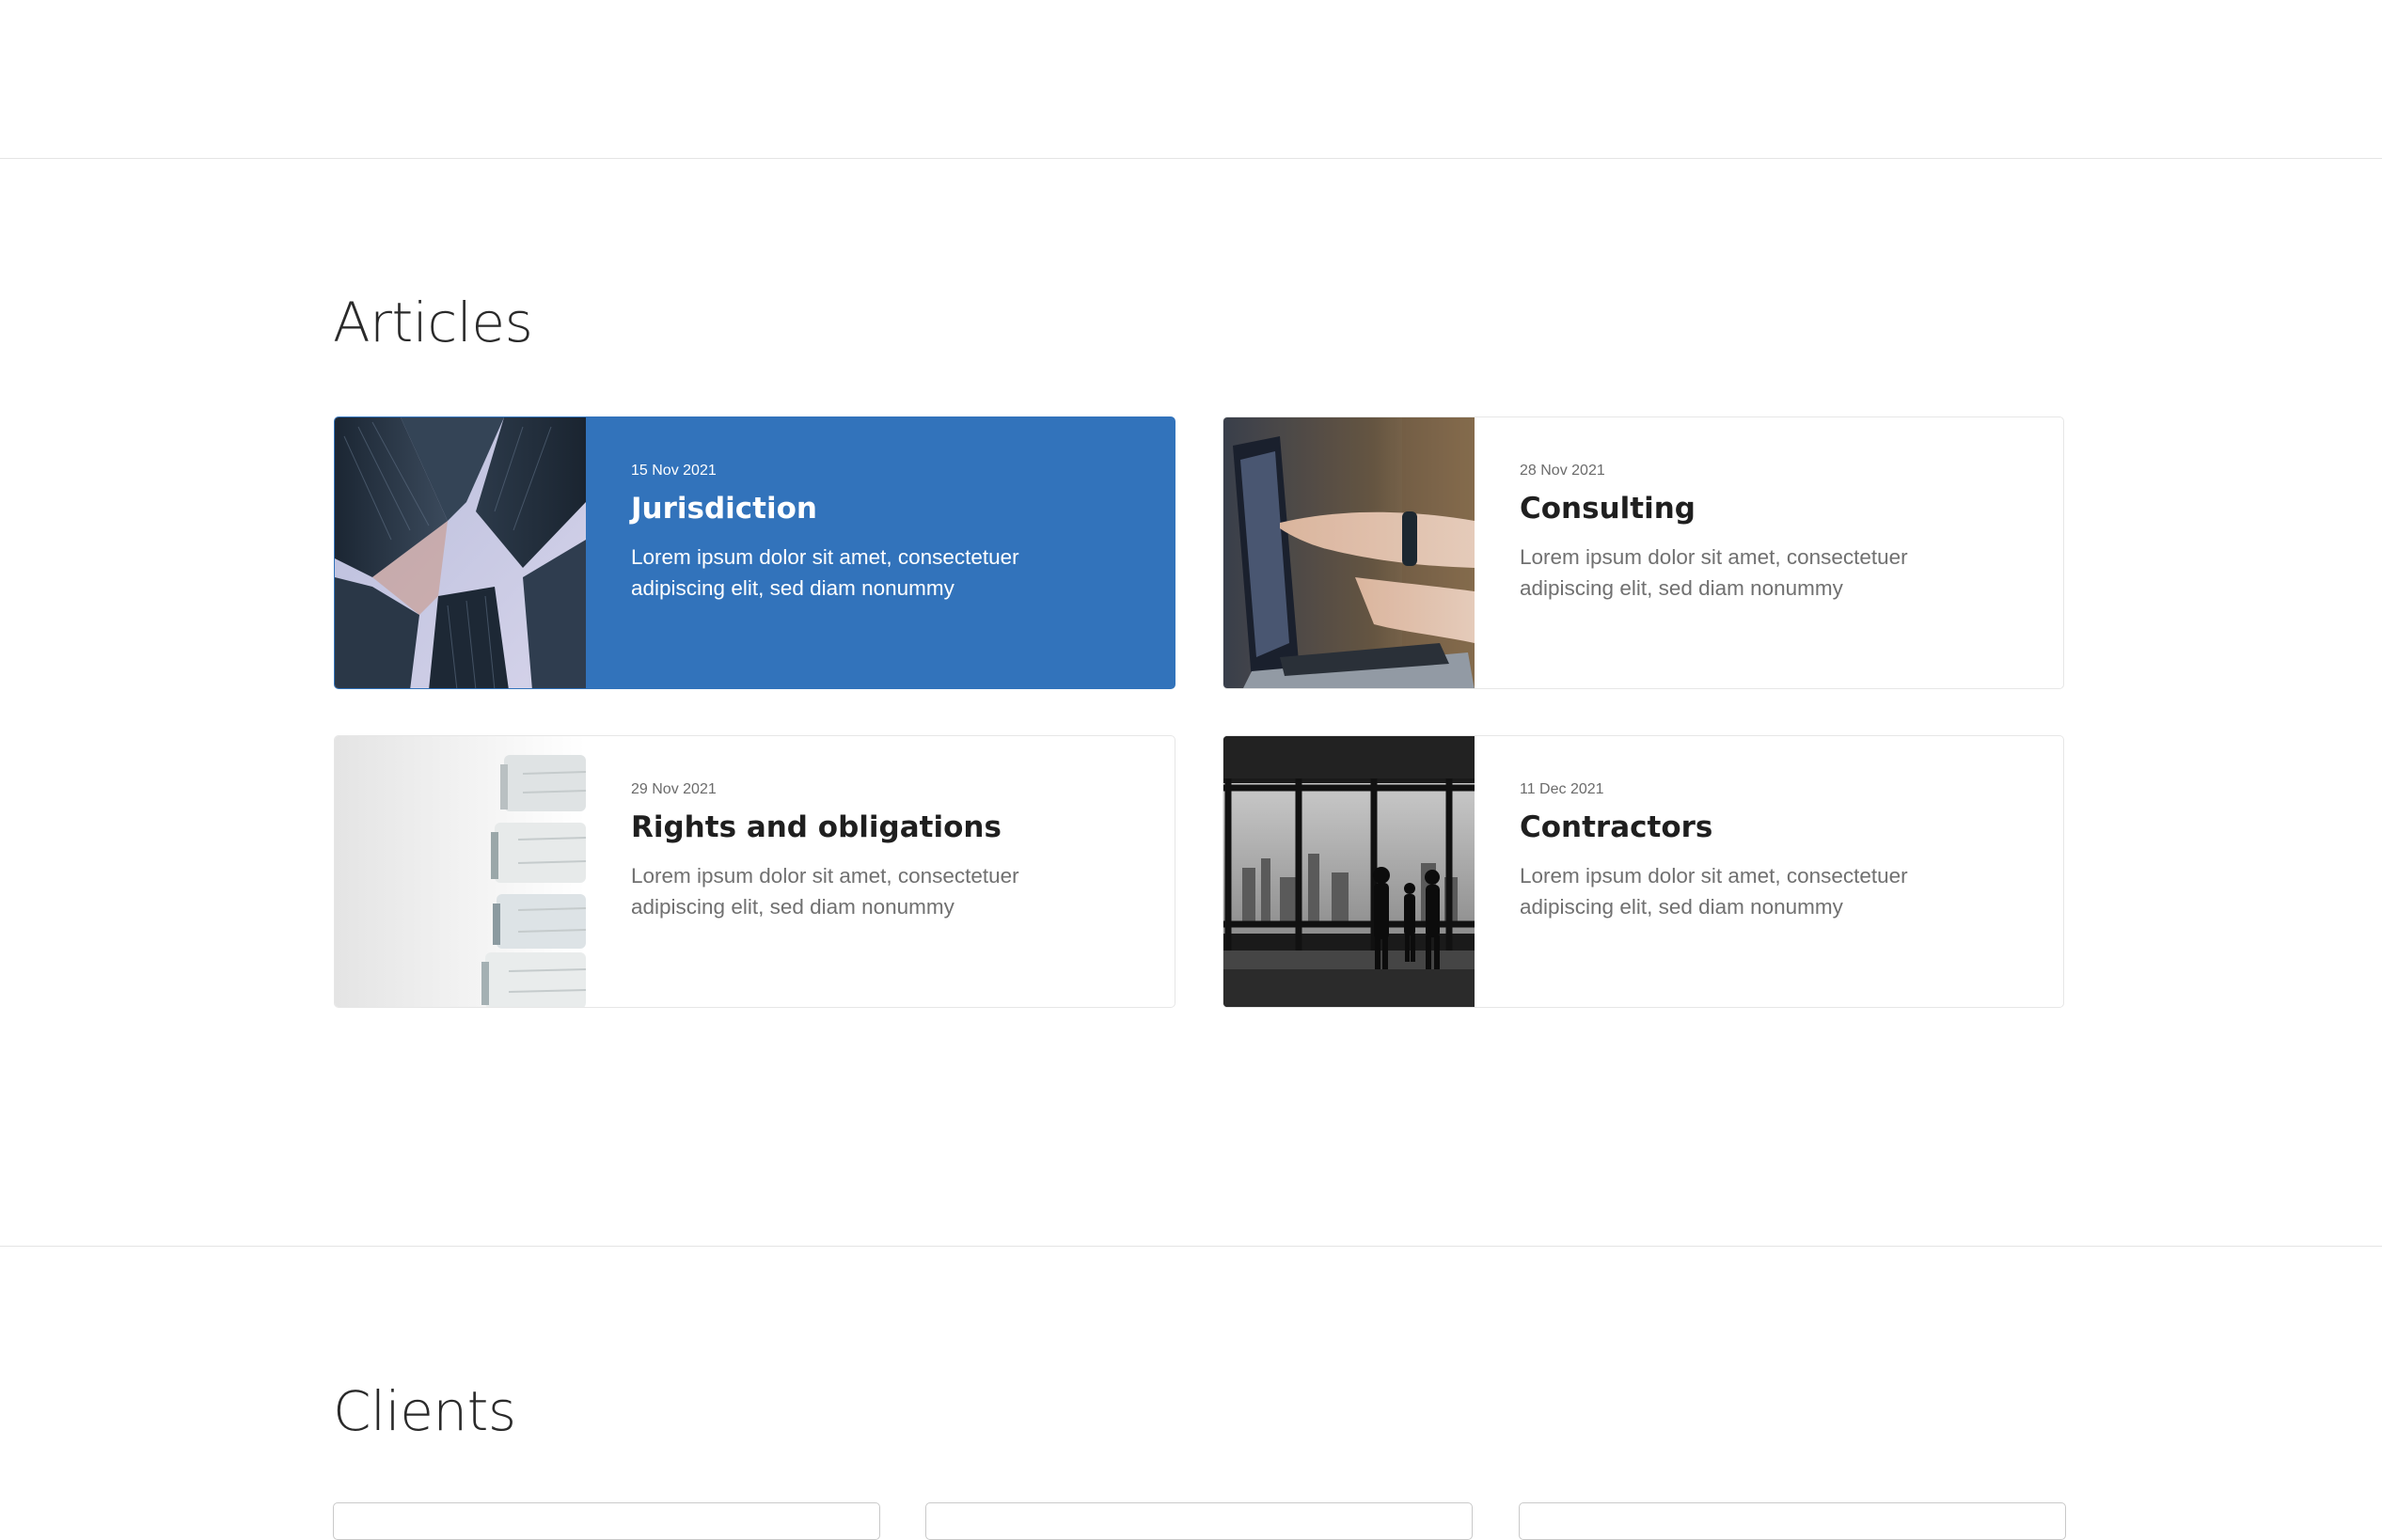 The width and height of the screenshot is (2382, 1540). What do you see at coordinates (1562, 789) in the screenshot?
I see `article-date: 11 Dec 2021` at bounding box center [1562, 789].